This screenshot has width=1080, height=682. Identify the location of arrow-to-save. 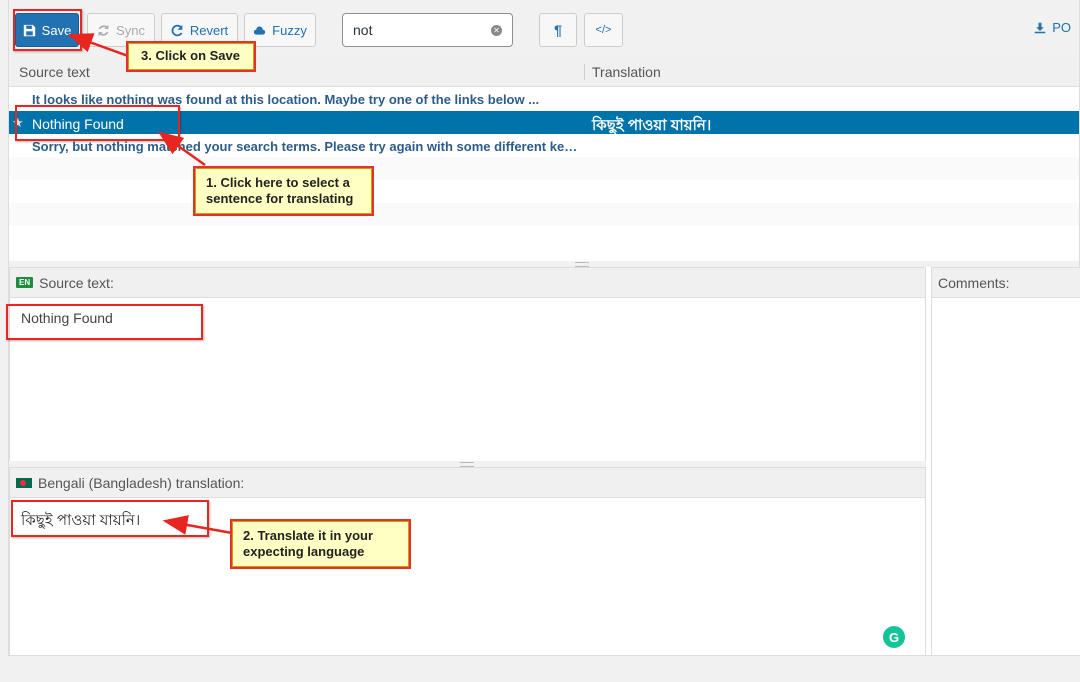
(98, 45).